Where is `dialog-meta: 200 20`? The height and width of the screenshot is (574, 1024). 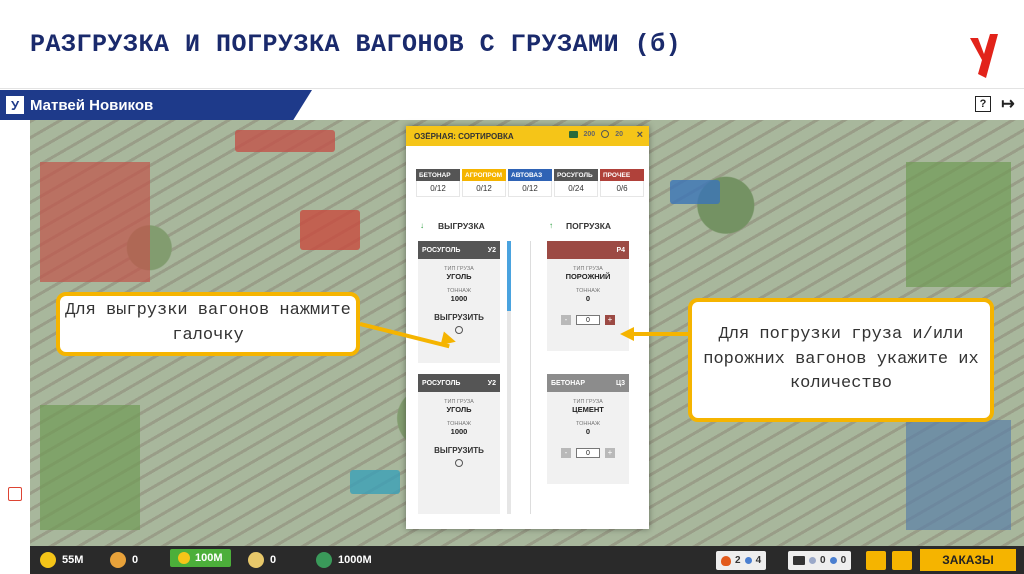 dialog-meta: 200 20 is located at coordinates (595, 134).